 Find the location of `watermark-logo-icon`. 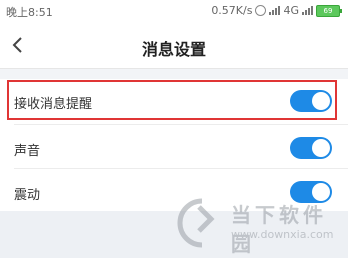

watermark-logo-icon is located at coordinates (196, 223).